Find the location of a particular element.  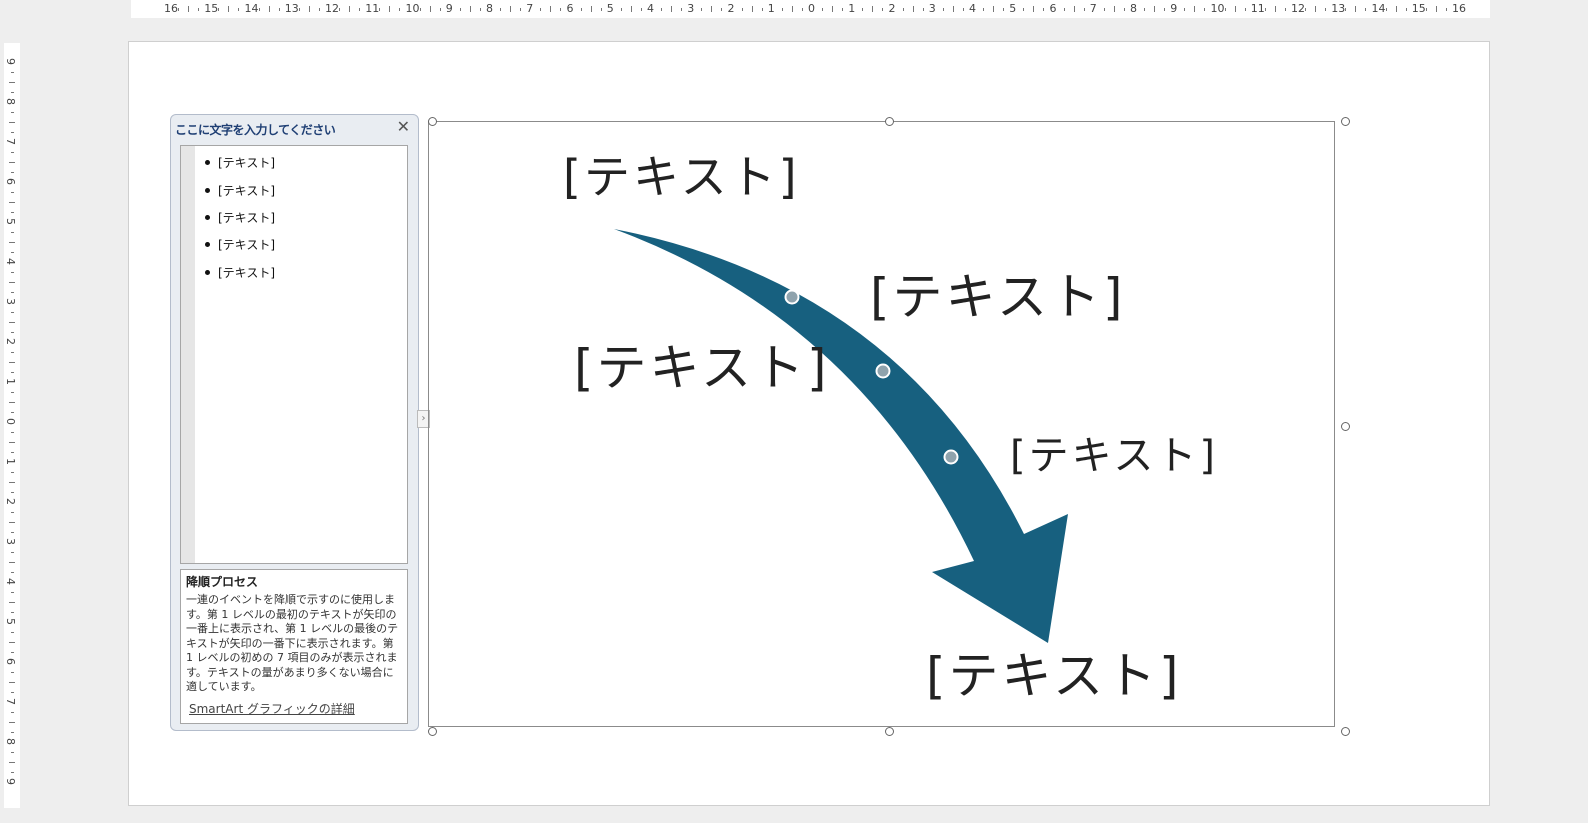

descending-arrow-graphic is located at coordinates (841, 436).